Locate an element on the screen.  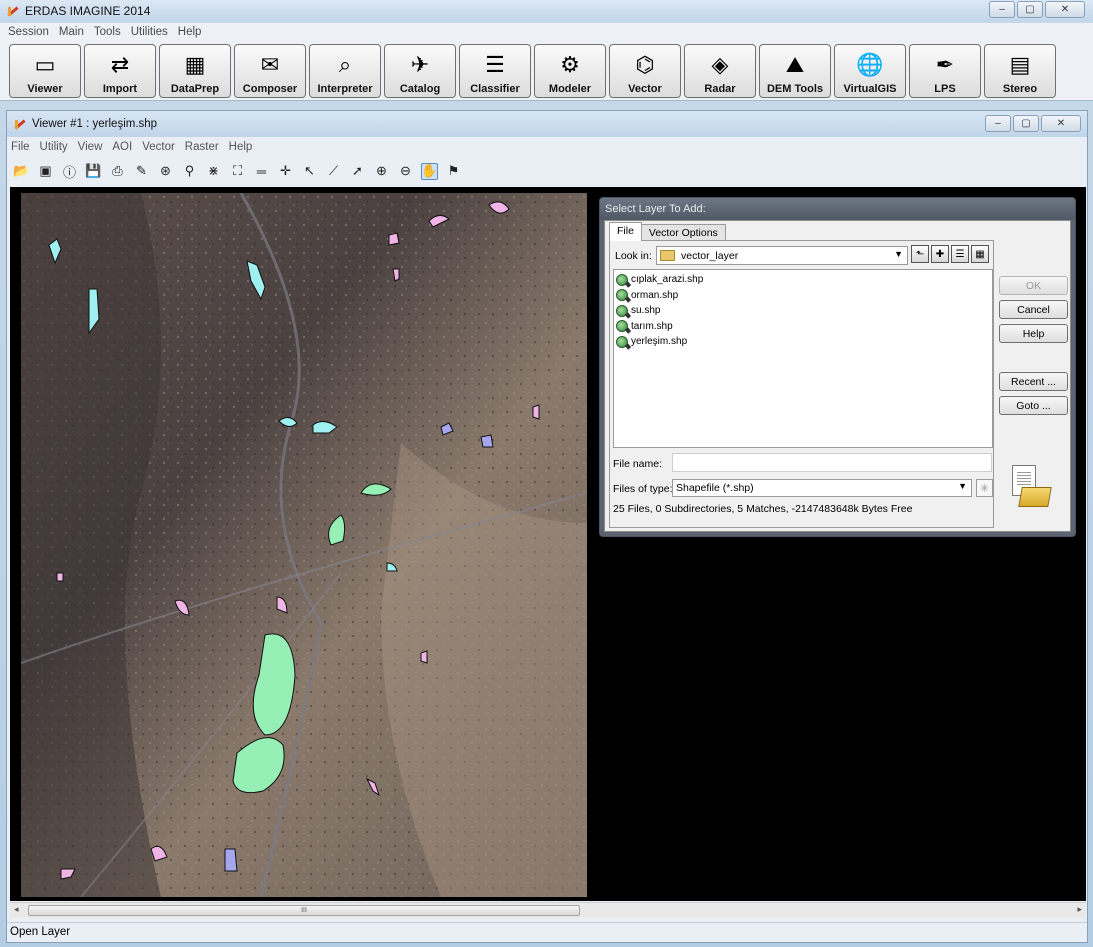
dem-tools-button: ⛰ DEM Tools is located at coordinates (795, 71).